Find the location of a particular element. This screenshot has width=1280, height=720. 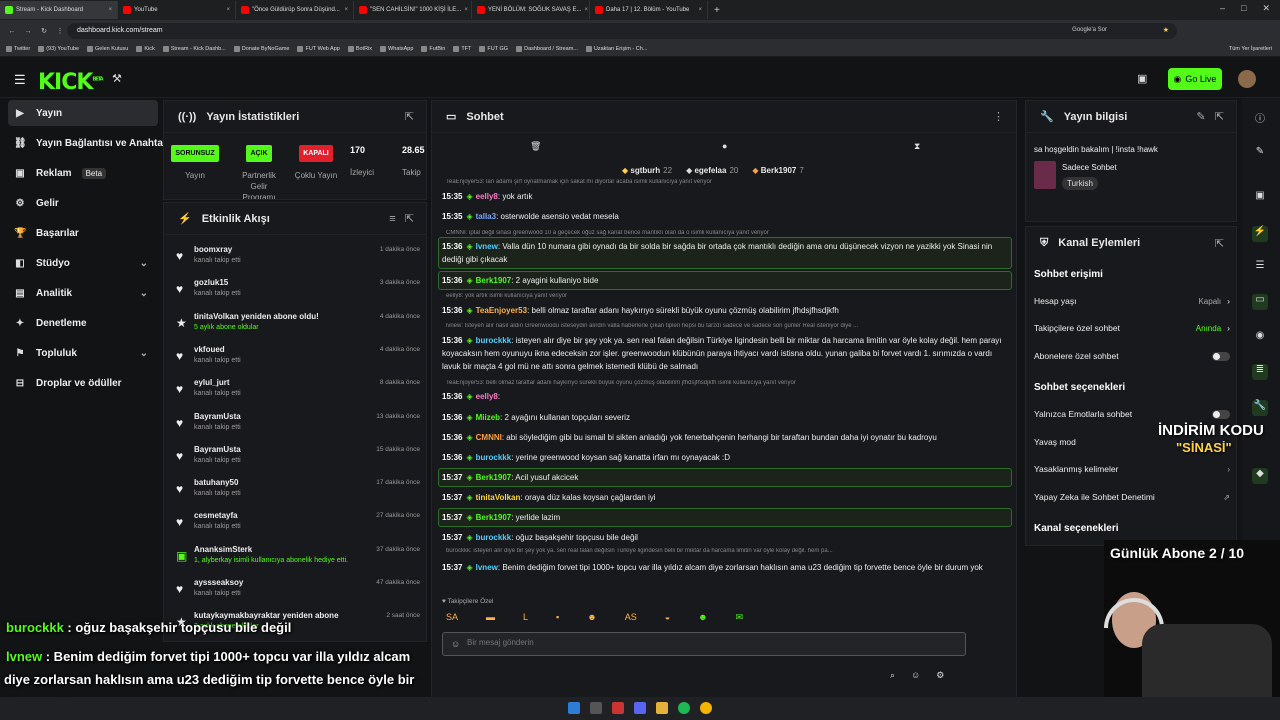

windows-start-icon is located at coordinates (574, 708).